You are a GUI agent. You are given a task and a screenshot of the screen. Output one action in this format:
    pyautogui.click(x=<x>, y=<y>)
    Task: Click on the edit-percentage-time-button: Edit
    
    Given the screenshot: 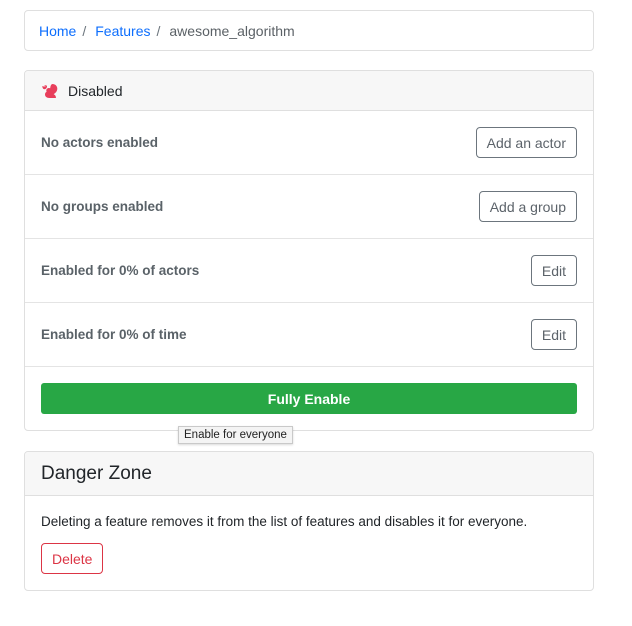 What is the action you would take?
    pyautogui.click(x=553, y=334)
    